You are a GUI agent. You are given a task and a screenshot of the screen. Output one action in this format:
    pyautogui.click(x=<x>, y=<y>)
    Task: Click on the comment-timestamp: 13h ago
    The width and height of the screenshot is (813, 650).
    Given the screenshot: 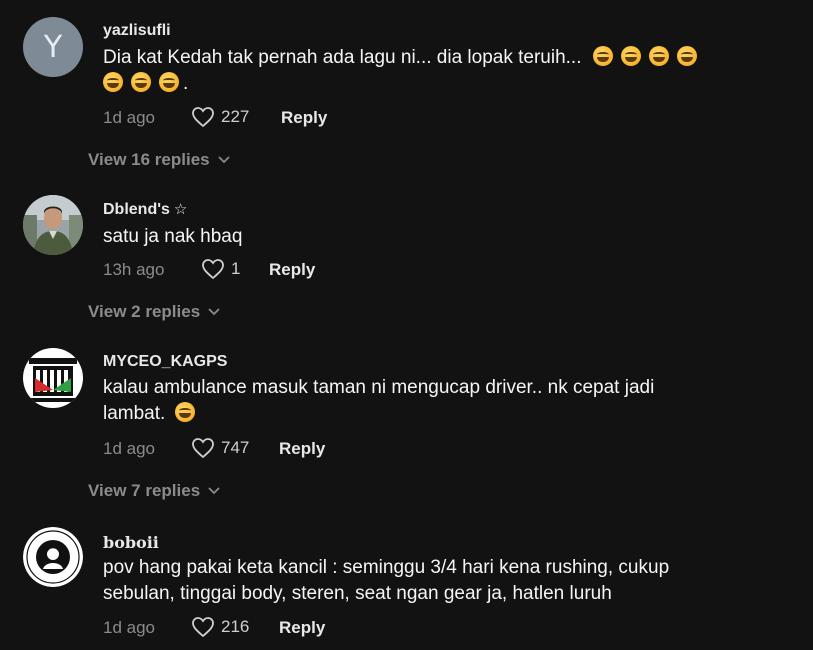 What is the action you would take?
    pyautogui.click(x=134, y=269)
    